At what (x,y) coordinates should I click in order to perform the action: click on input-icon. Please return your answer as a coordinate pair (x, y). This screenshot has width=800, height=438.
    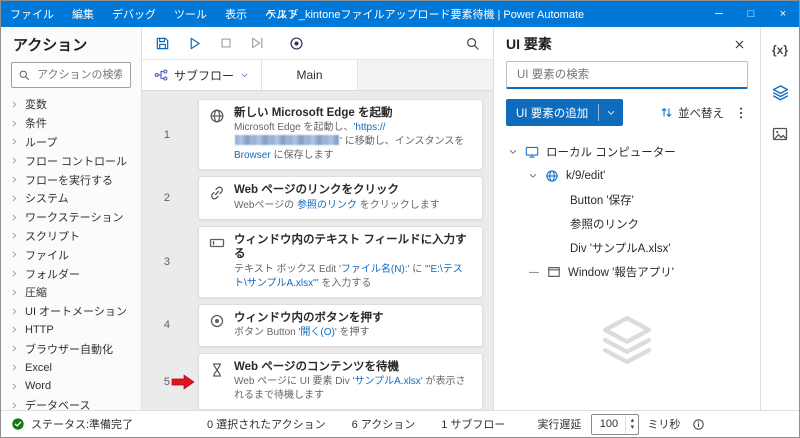
    Looking at the image, I should click on (217, 243).